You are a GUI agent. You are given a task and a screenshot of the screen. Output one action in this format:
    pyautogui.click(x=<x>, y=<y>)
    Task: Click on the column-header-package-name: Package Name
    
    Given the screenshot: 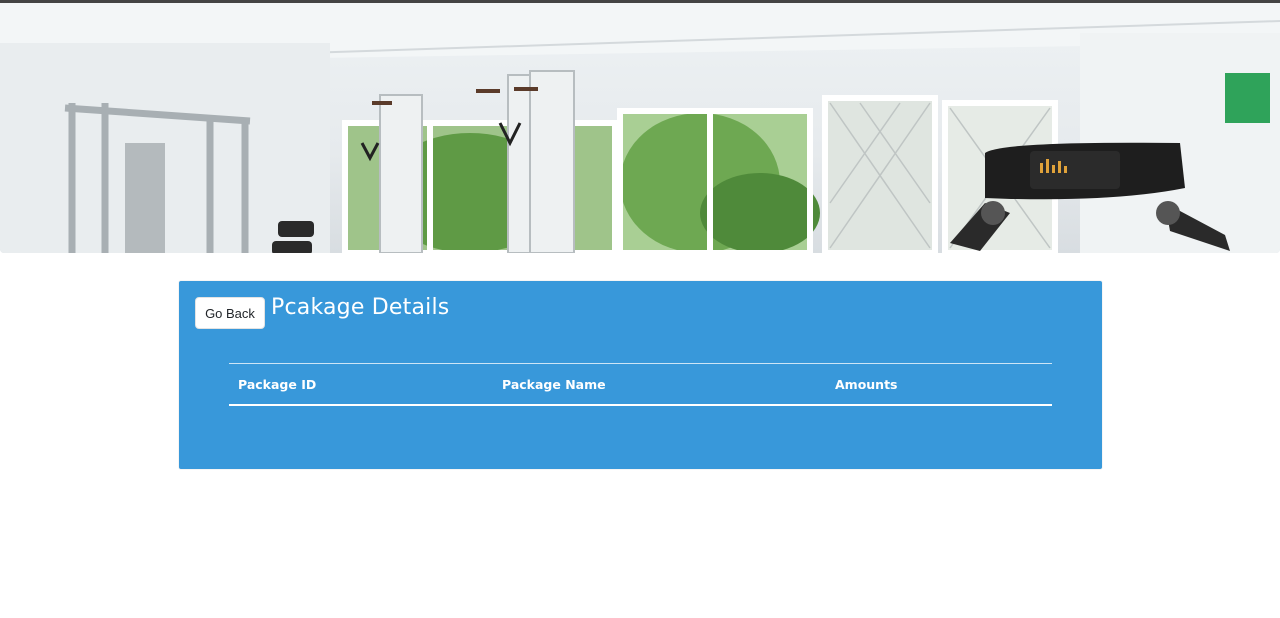 What is the action you would take?
    pyautogui.click(x=659, y=384)
    